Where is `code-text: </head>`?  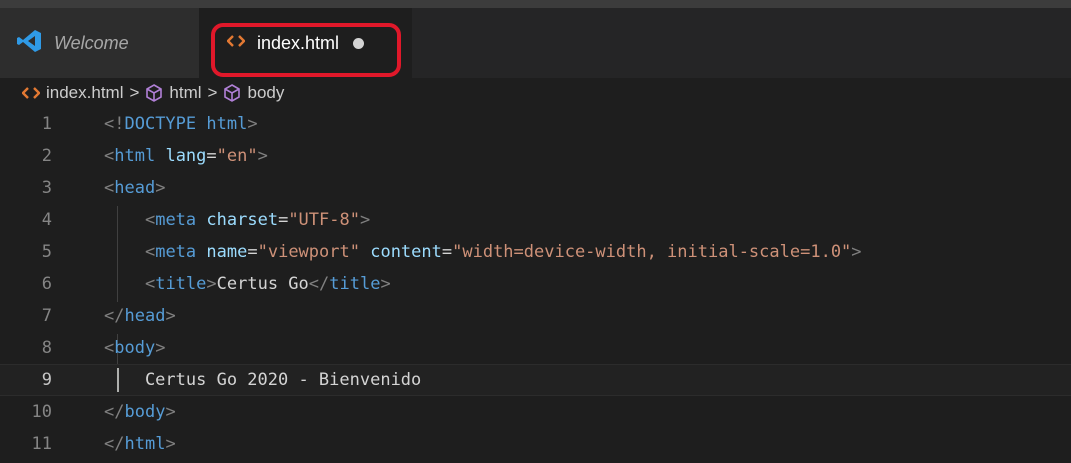
code-text: </head> is located at coordinates (140, 316).